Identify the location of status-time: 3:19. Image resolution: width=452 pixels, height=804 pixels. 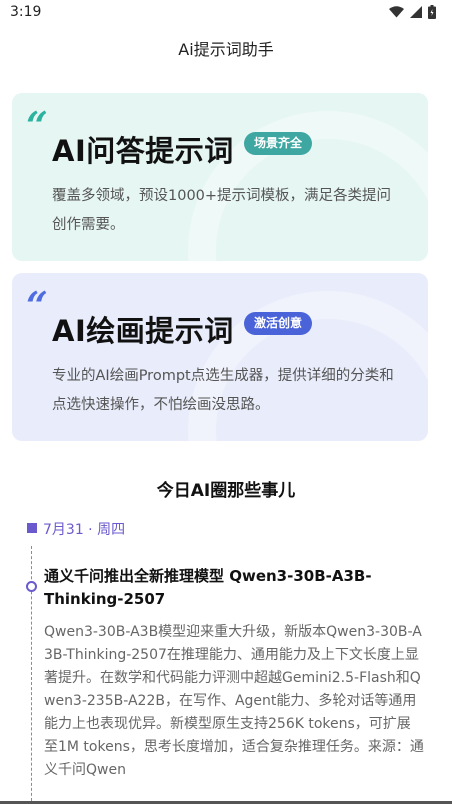
(26, 12).